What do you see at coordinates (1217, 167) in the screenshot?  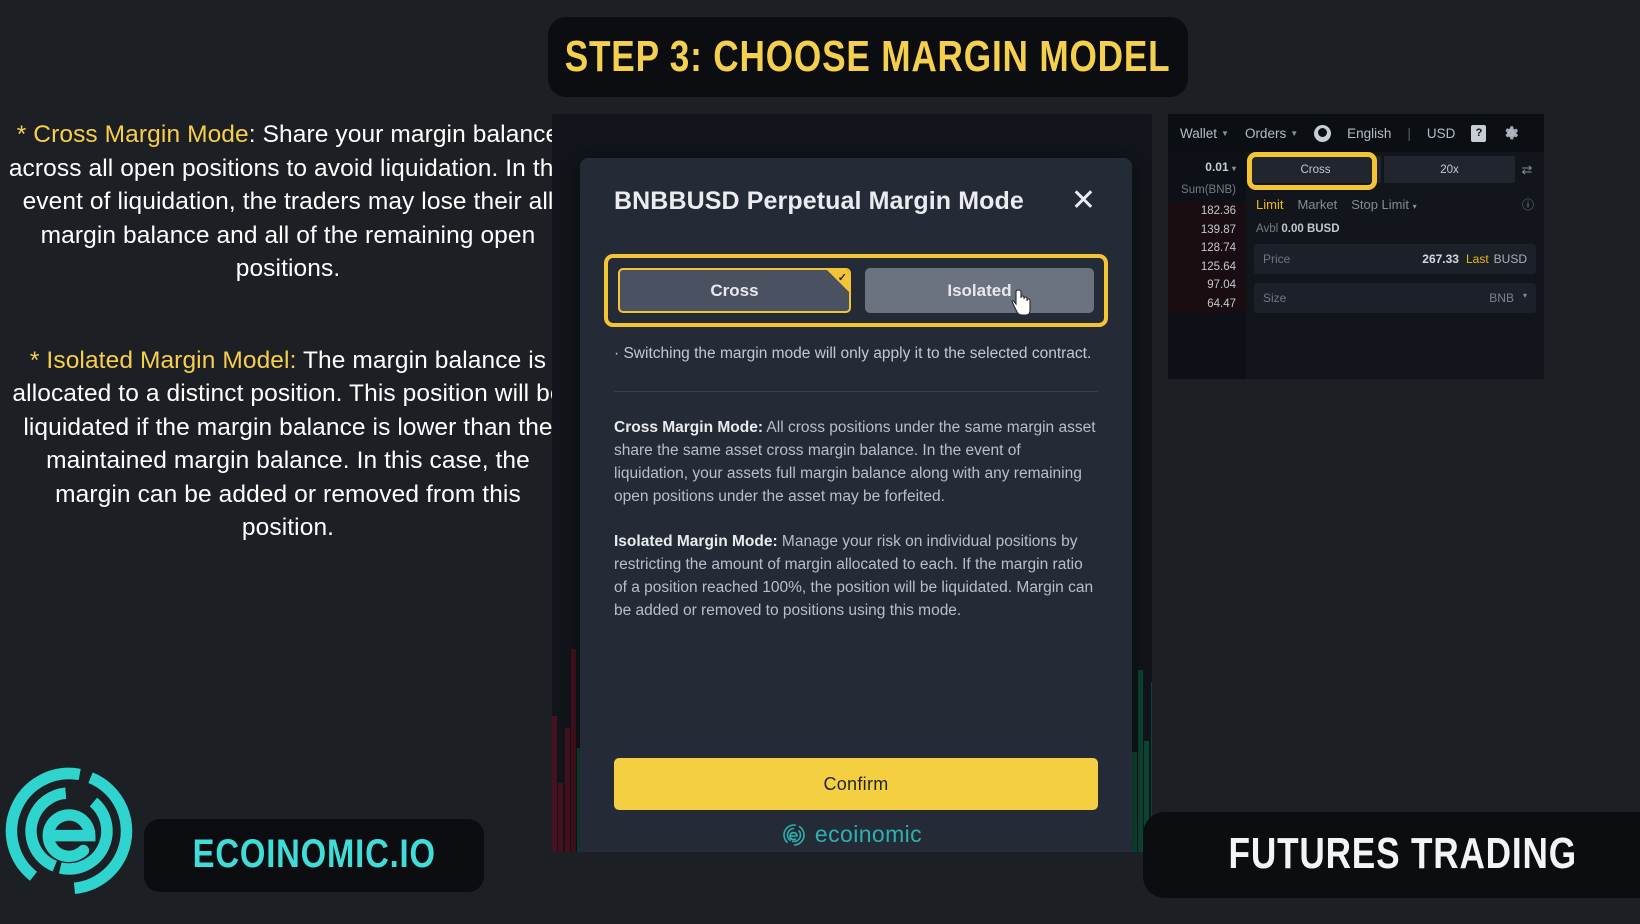 I see `orderbook-tick-value: 0.01` at bounding box center [1217, 167].